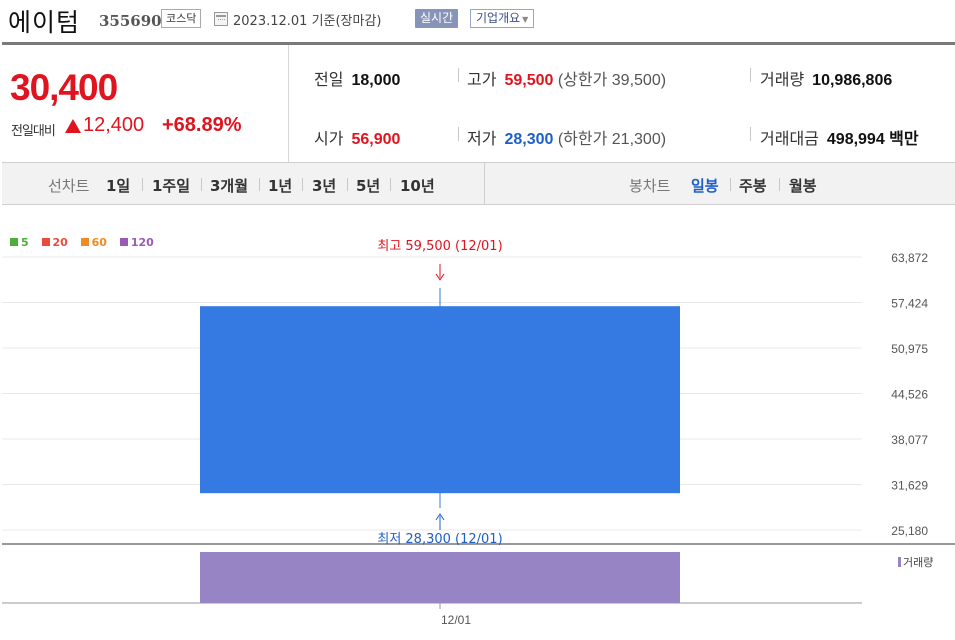  I want to click on period-1d: 1일, so click(118, 185).